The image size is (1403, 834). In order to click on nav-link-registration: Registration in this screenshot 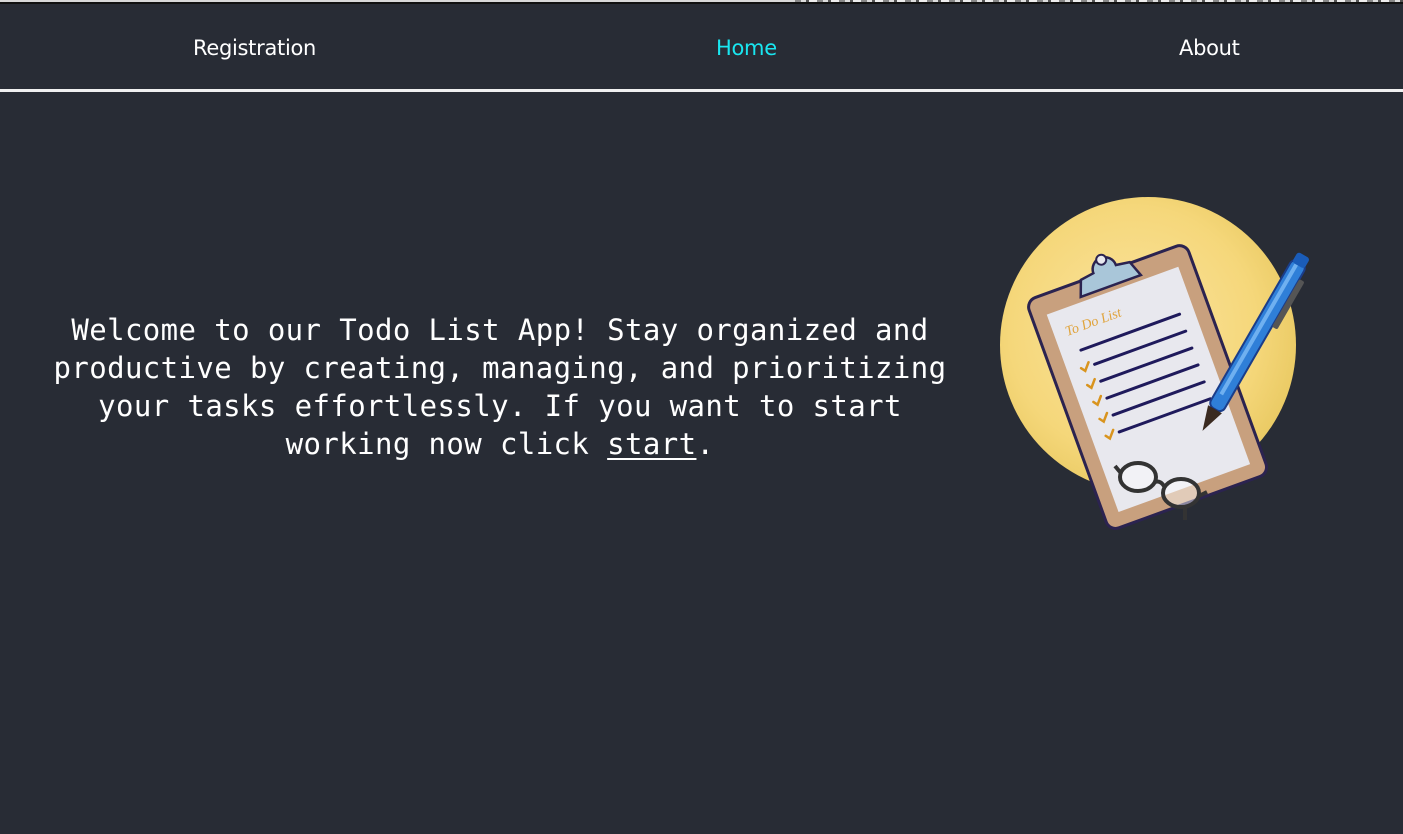, I will do `click(254, 48)`.